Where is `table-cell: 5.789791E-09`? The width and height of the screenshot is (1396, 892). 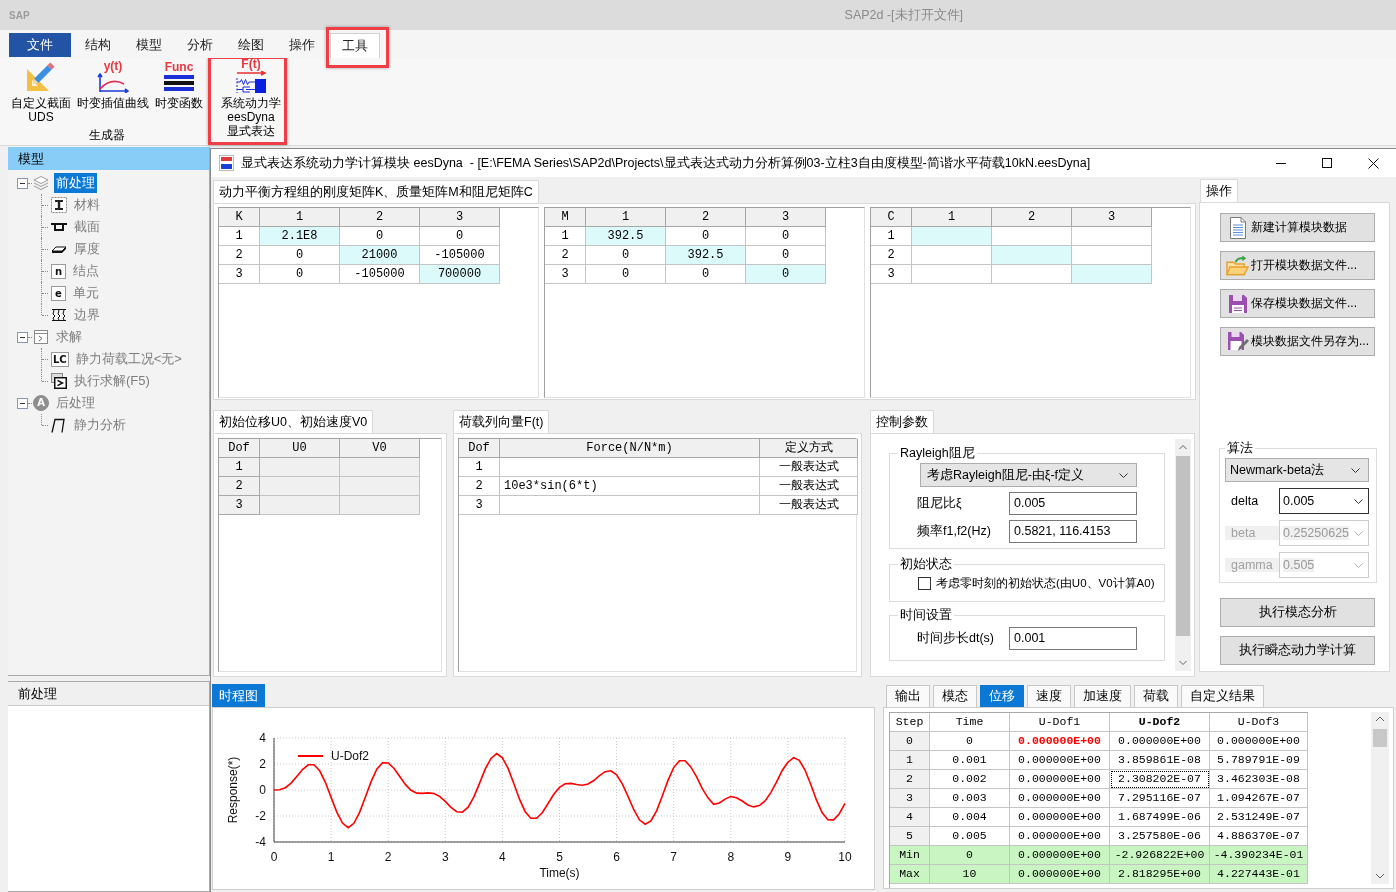
table-cell: 5.789791E-09 is located at coordinates (1259, 760).